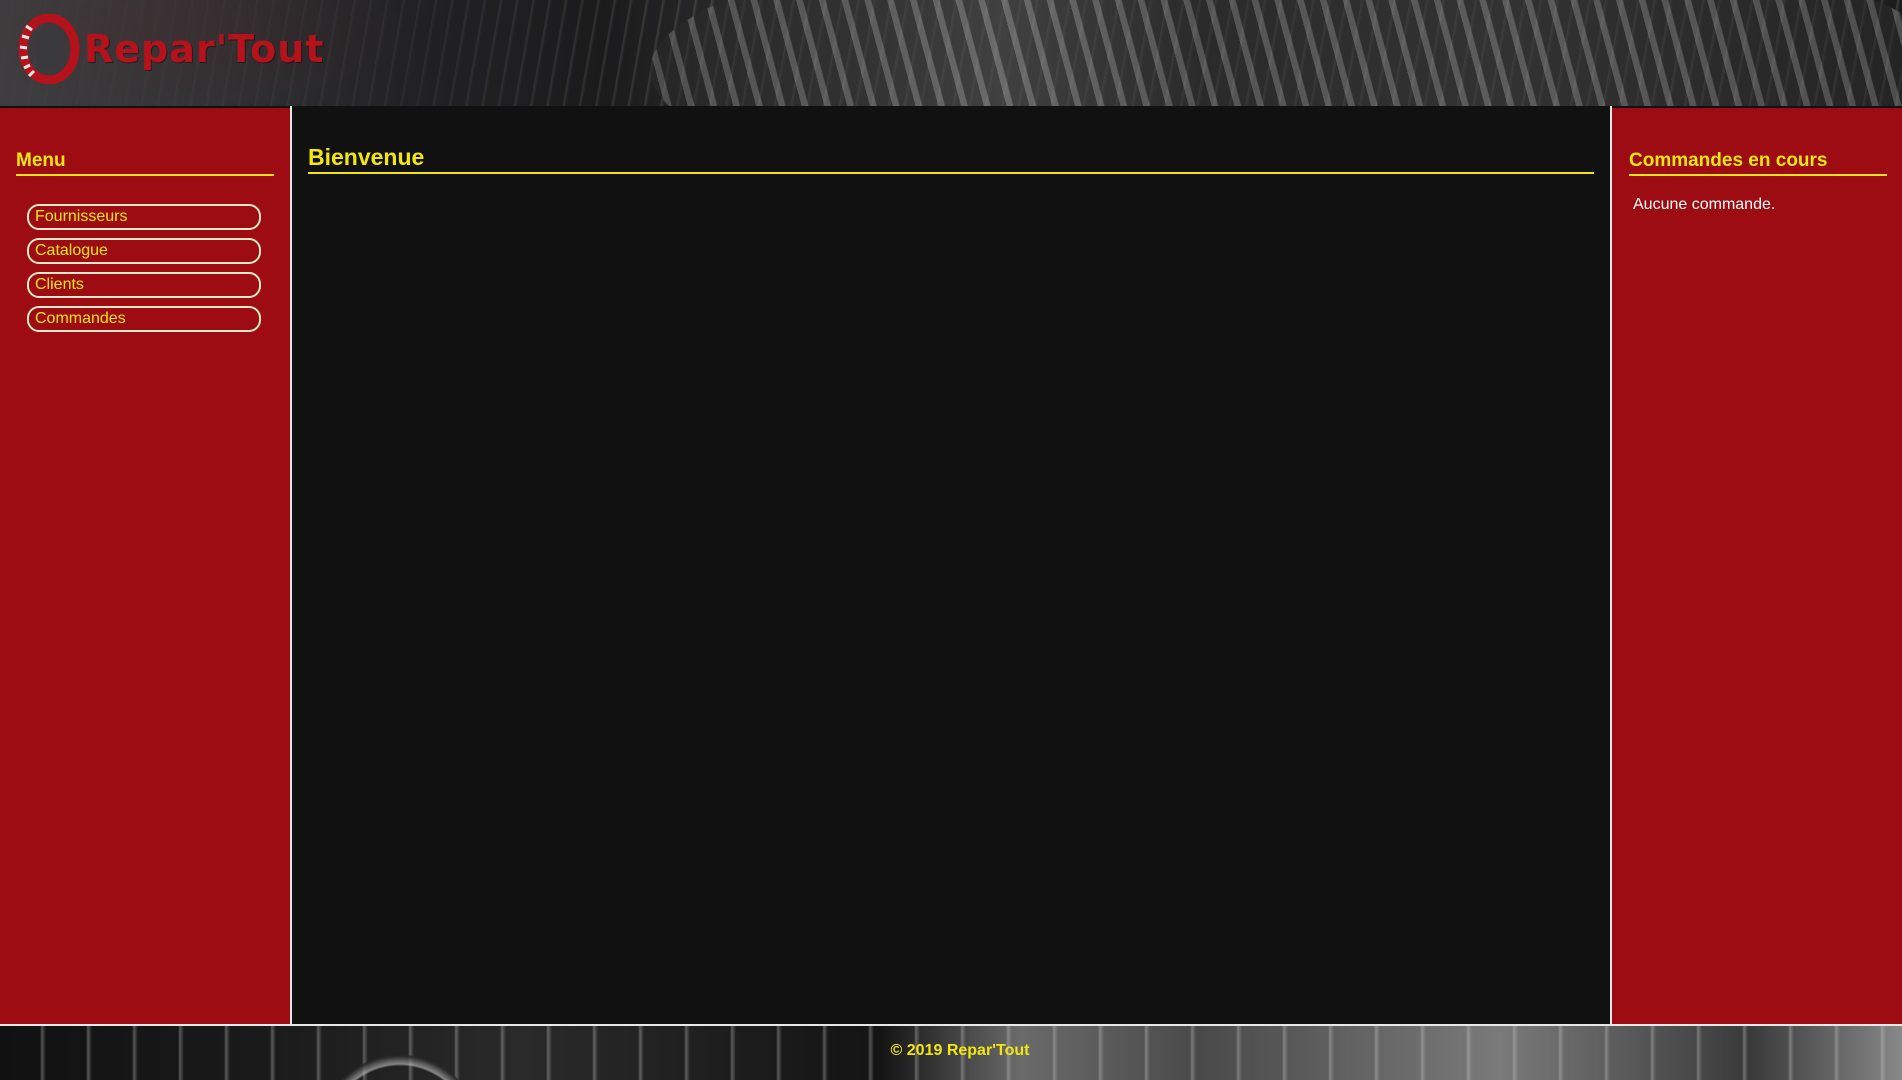  What do you see at coordinates (144, 251) in the screenshot?
I see `menu-item-catalogue: Catalogue` at bounding box center [144, 251].